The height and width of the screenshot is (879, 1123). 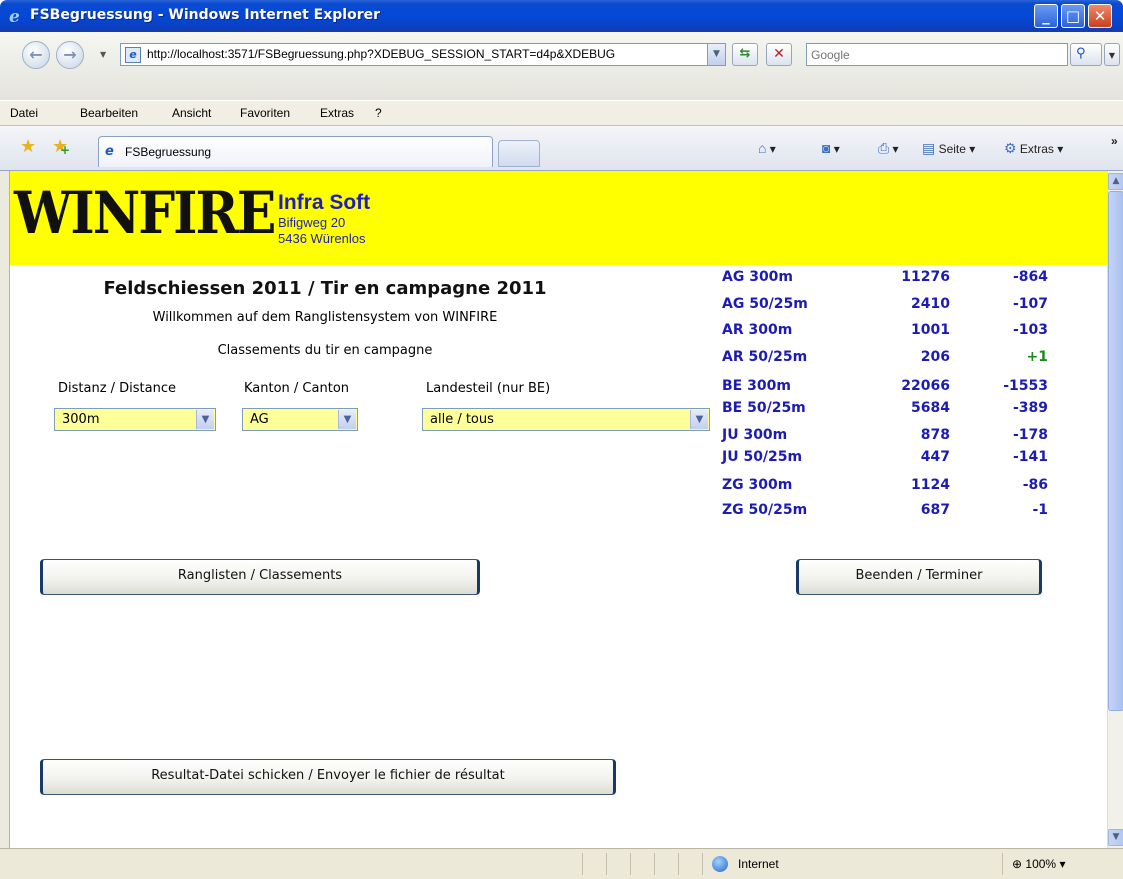 What do you see at coordinates (462, 419) in the screenshot?
I see `region-value: alle / tous` at bounding box center [462, 419].